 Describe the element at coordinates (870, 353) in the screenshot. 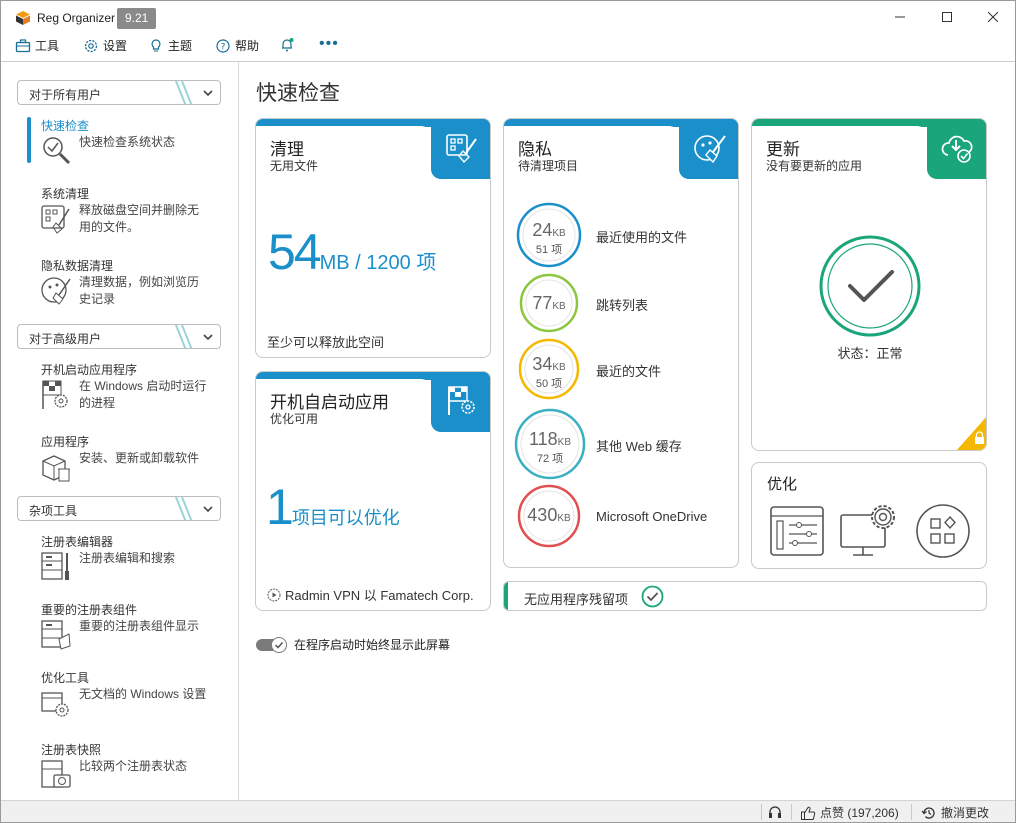

I see `update-status: 状态：正常` at that location.